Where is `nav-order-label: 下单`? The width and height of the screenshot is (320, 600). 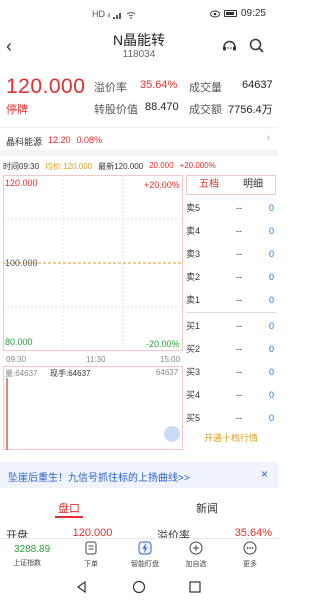
nav-order-label: 下单 is located at coordinates (91, 564).